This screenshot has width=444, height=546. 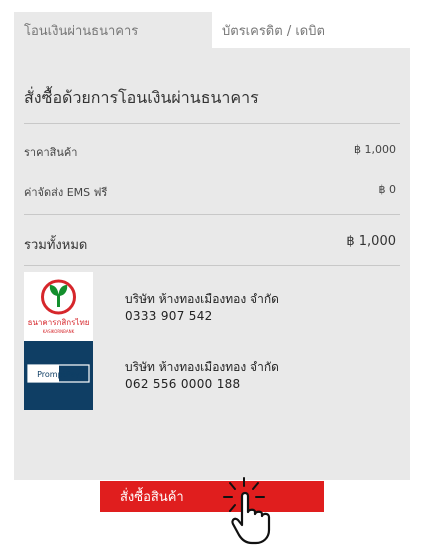 What do you see at coordinates (311, 30) in the screenshot?
I see `tab-credit-debit: บัตรเครดิต / เดบิต` at bounding box center [311, 30].